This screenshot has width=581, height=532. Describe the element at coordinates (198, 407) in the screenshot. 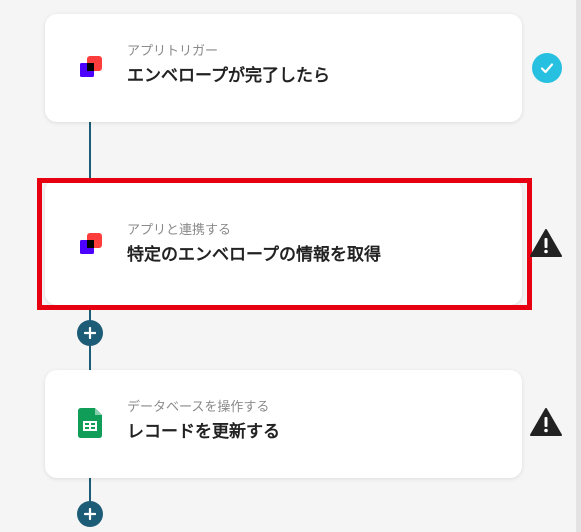

I see `step-category: データベースを操作する` at that location.